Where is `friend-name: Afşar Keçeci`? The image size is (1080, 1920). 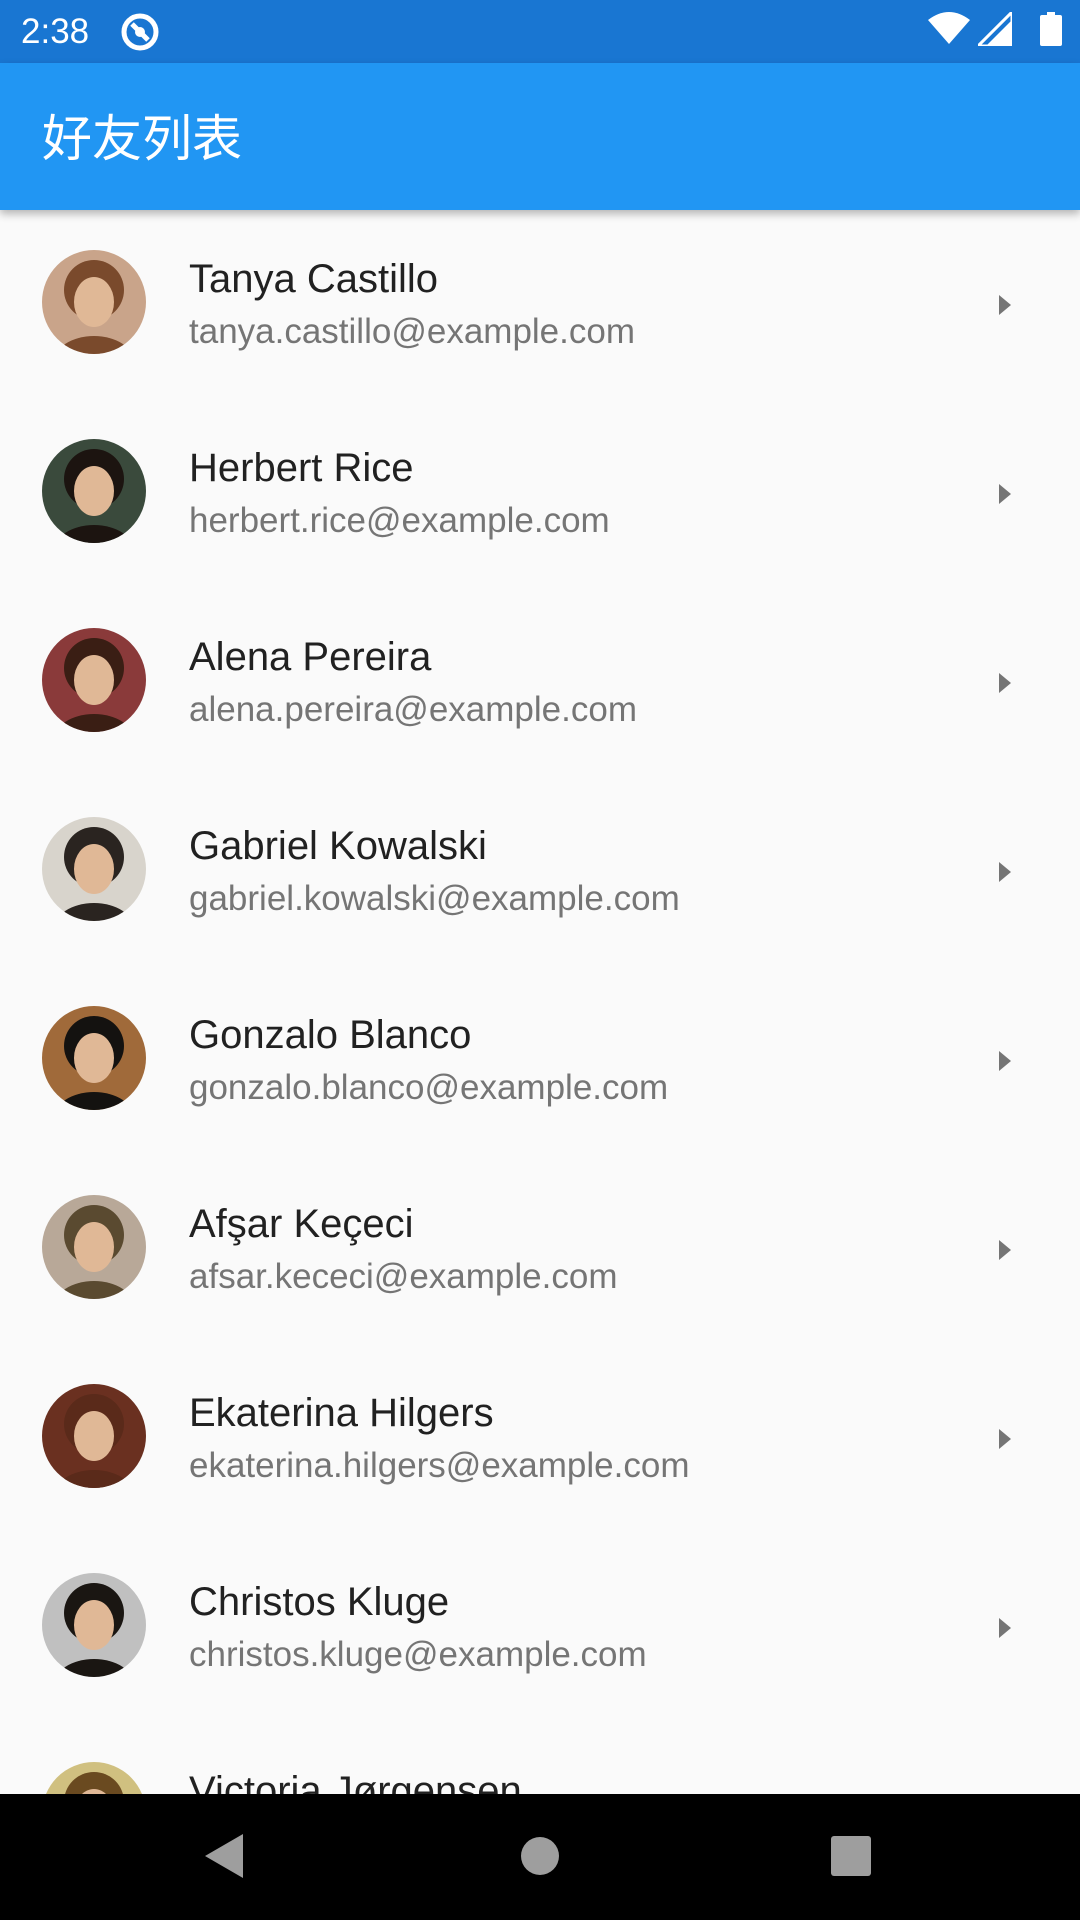
friend-name: Afşar Keçeci is located at coordinates (301, 1224).